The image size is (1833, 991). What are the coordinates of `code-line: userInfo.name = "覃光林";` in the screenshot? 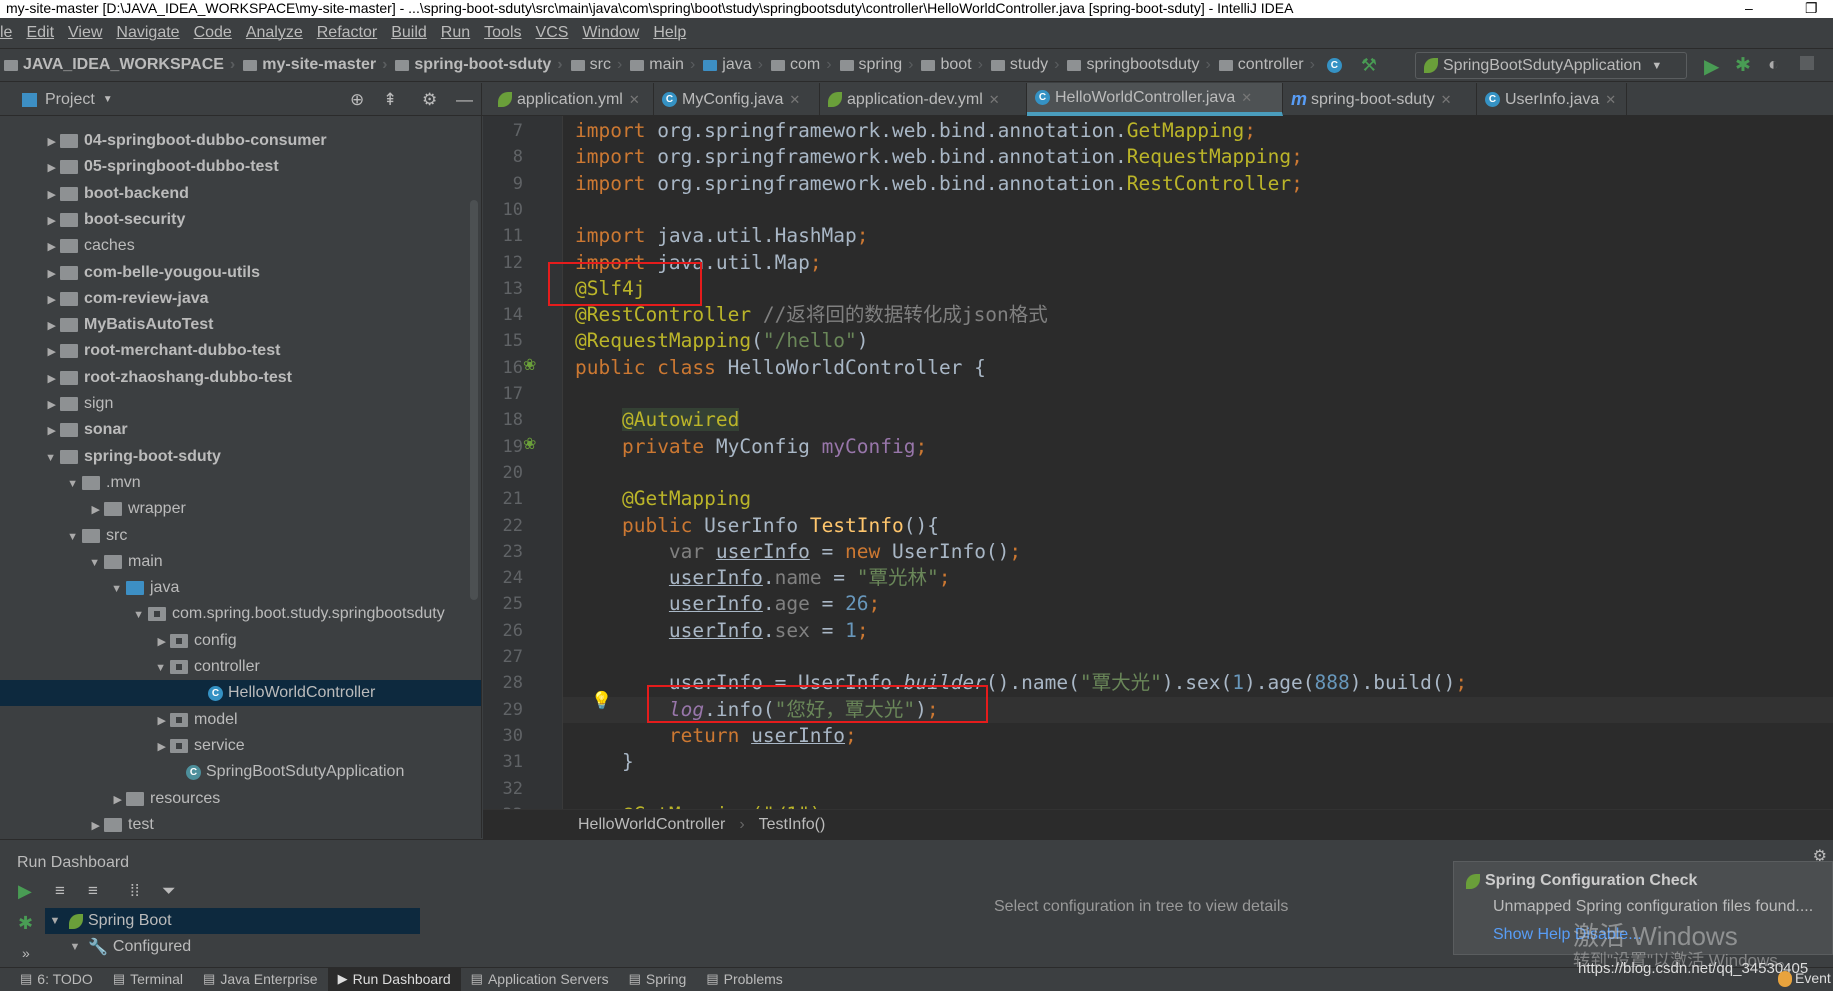 It's located at (763, 578).